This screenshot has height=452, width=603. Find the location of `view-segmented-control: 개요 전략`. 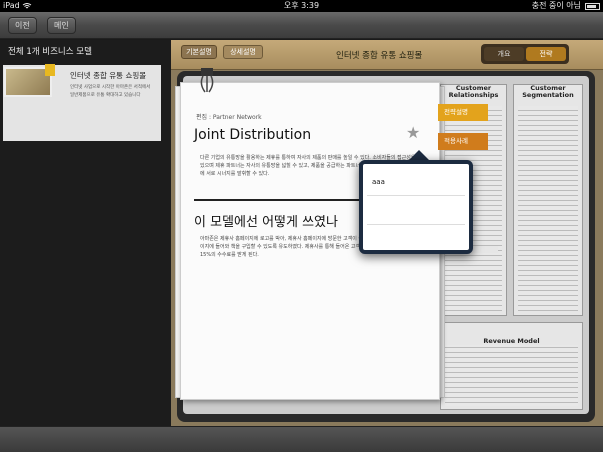

view-segmented-control: 개요 전략 is located at coordinates (525, 54).